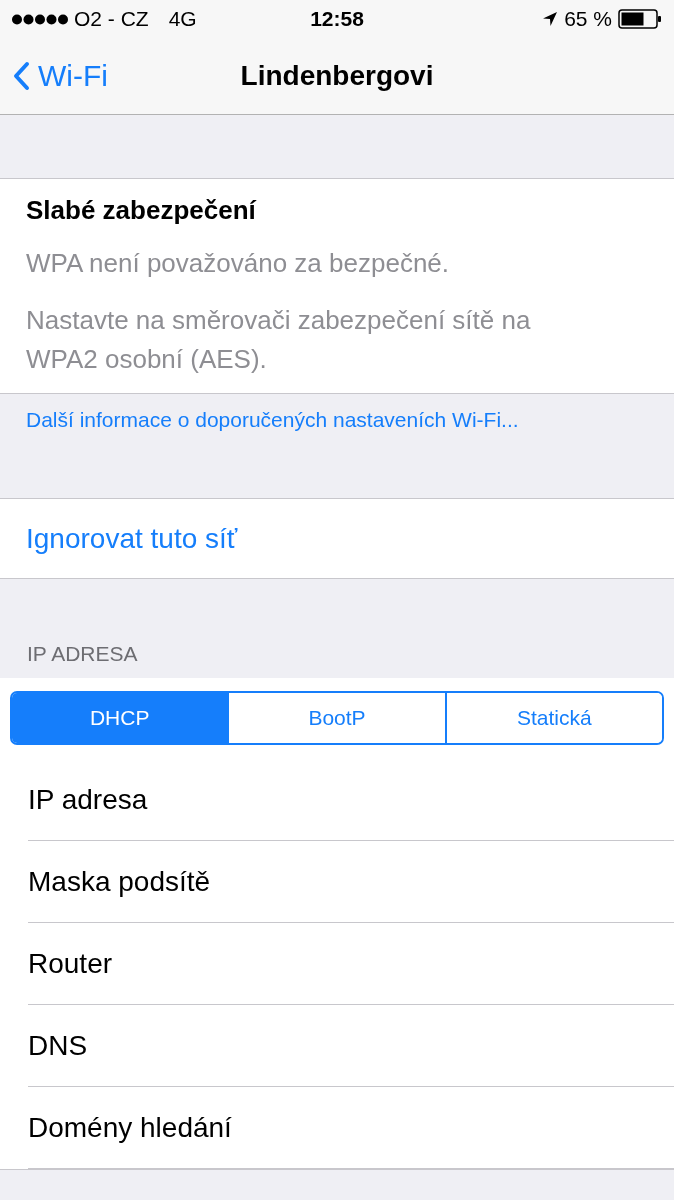 This screenshot has width=674, height=1200. Describe the element at coordinates (82, 654) in the screenshot. I see `section-header: IP ADRESA` at that location.